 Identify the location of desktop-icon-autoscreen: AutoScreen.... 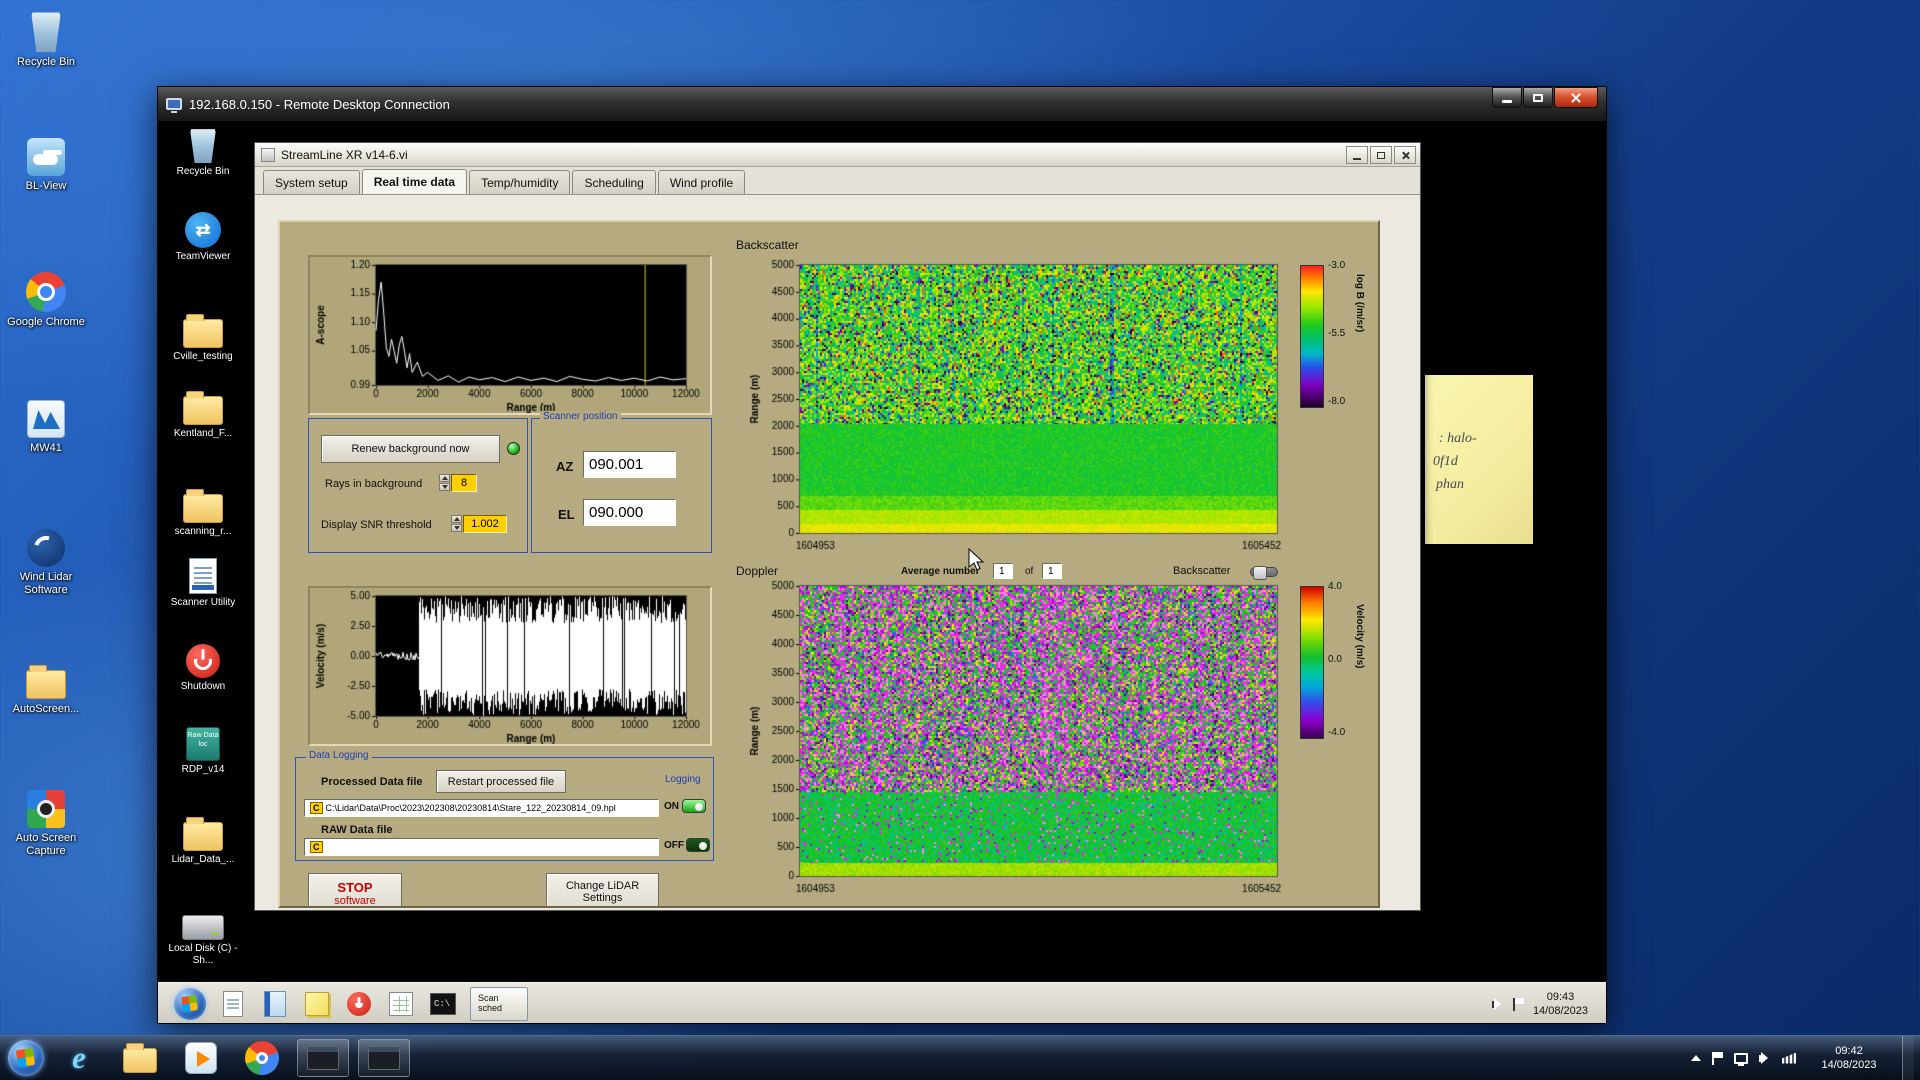
(46, 688).